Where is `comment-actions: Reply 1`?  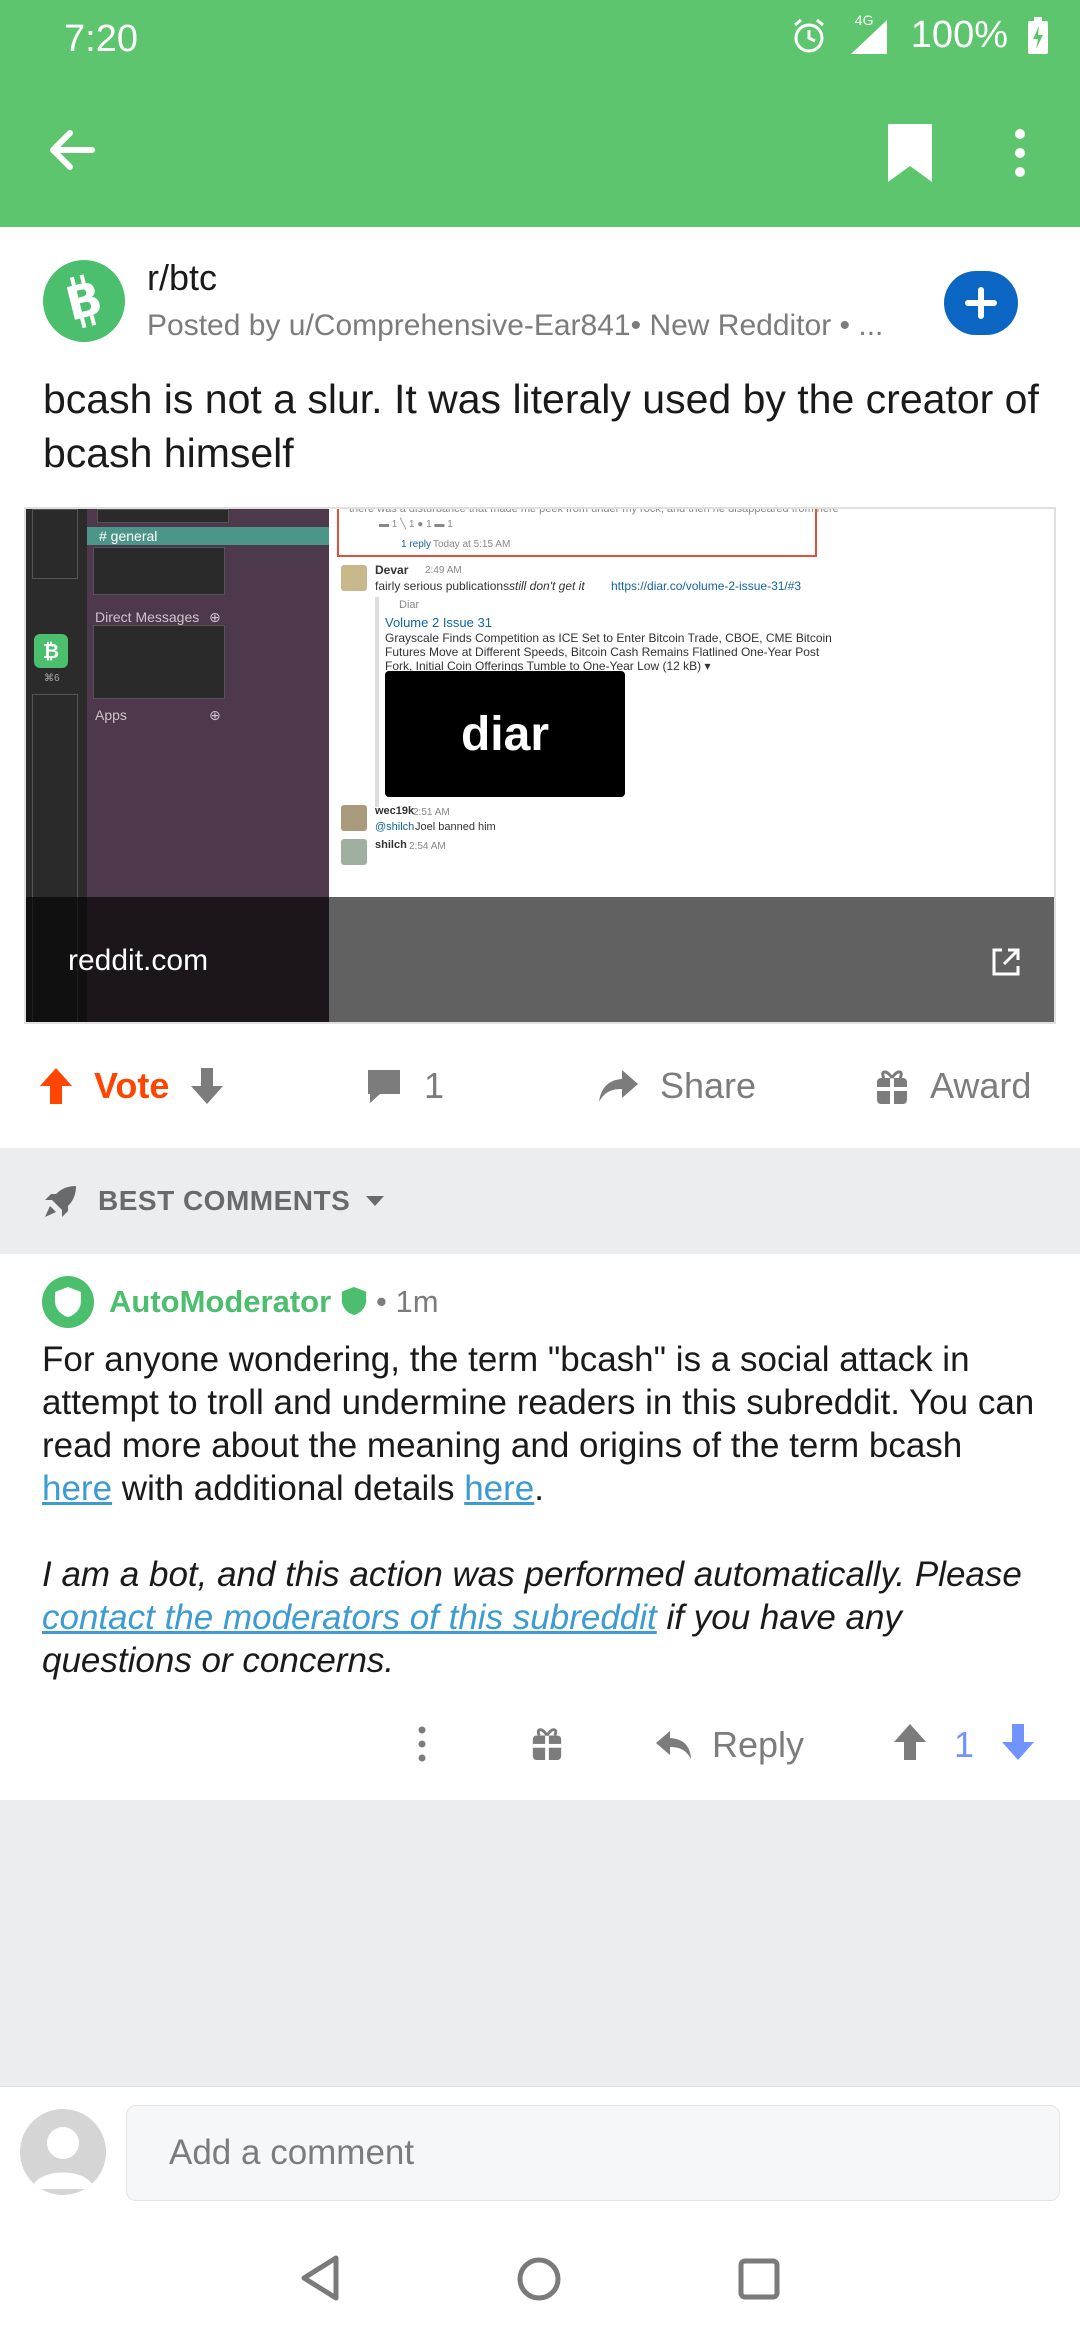
comment-actions: Reply 1 is located at coordinates (540, 1744).